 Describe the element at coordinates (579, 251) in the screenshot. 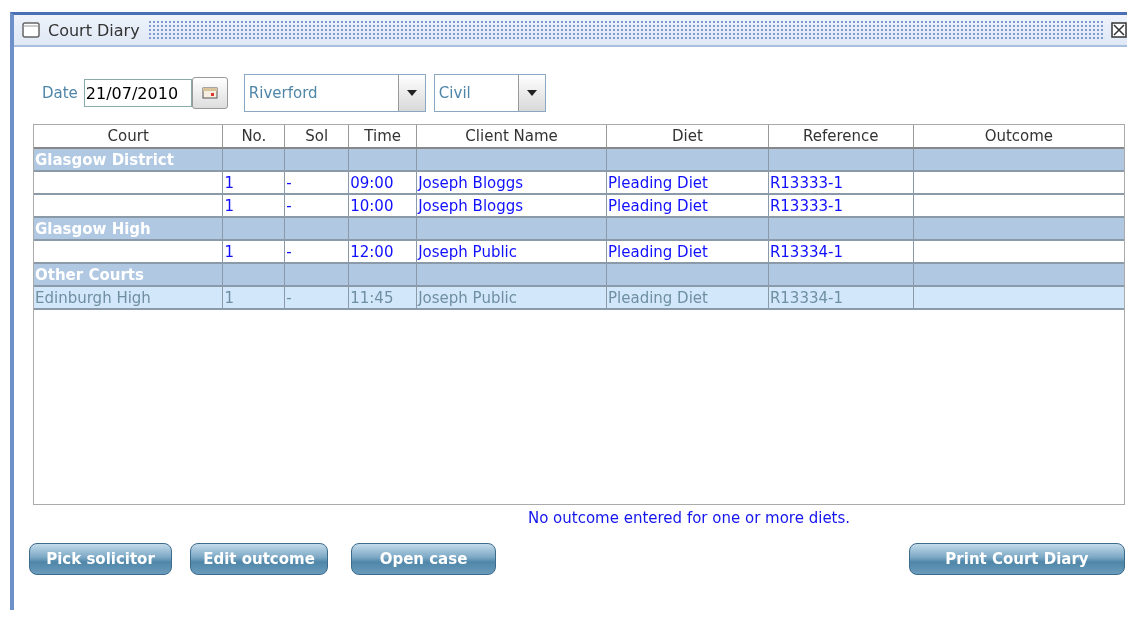

I see `table-row: 1 - 12:00 Joseph Public Pleading Diet R13334-1` at that location.